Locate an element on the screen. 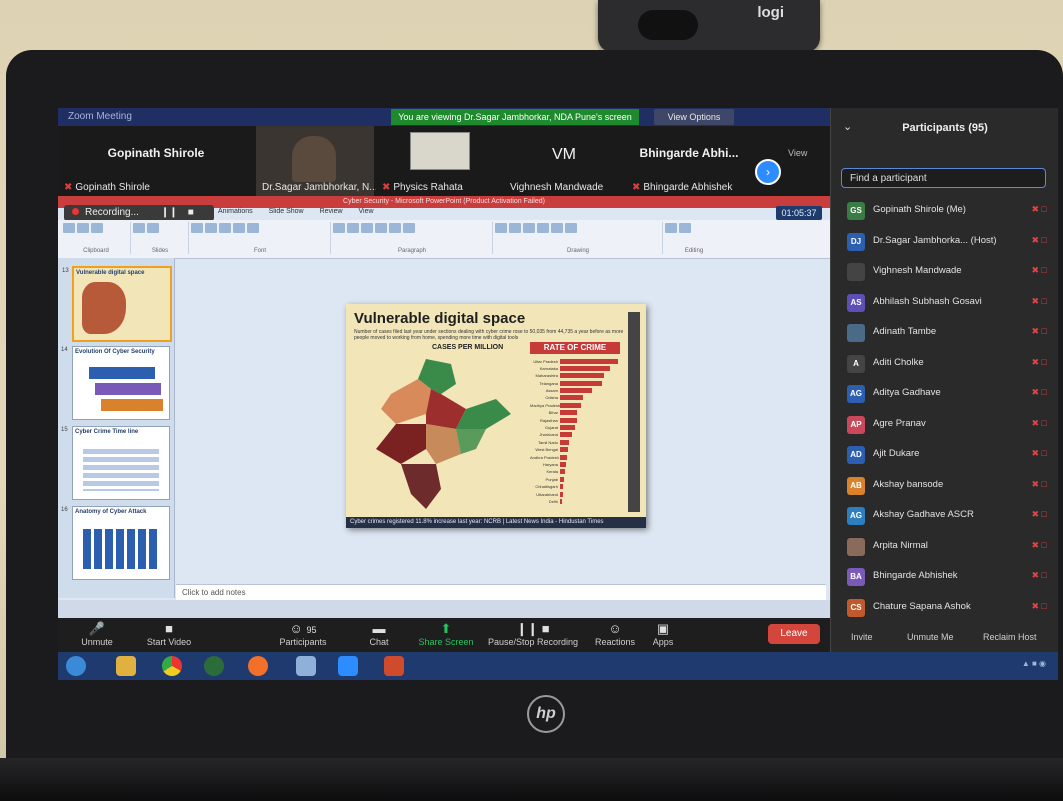  zoom-icon is located at coordinates (348, 666).